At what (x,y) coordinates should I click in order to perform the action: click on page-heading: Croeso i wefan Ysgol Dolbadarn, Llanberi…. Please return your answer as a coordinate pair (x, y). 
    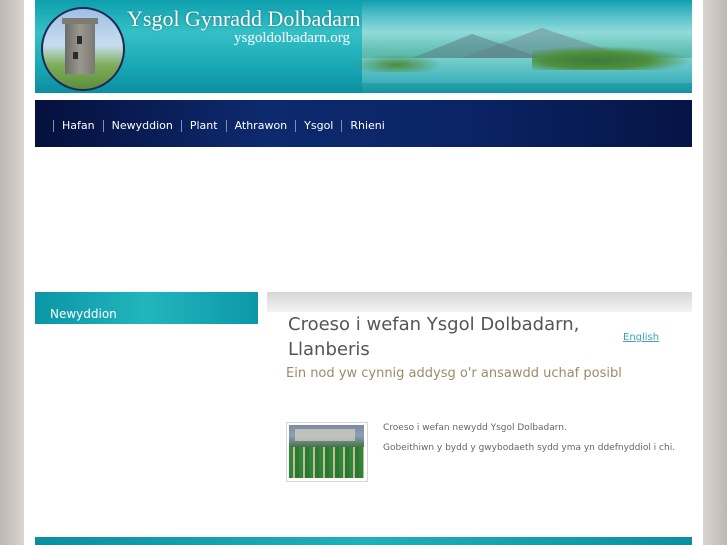
    Looking at the image, I should click on (434, 337).